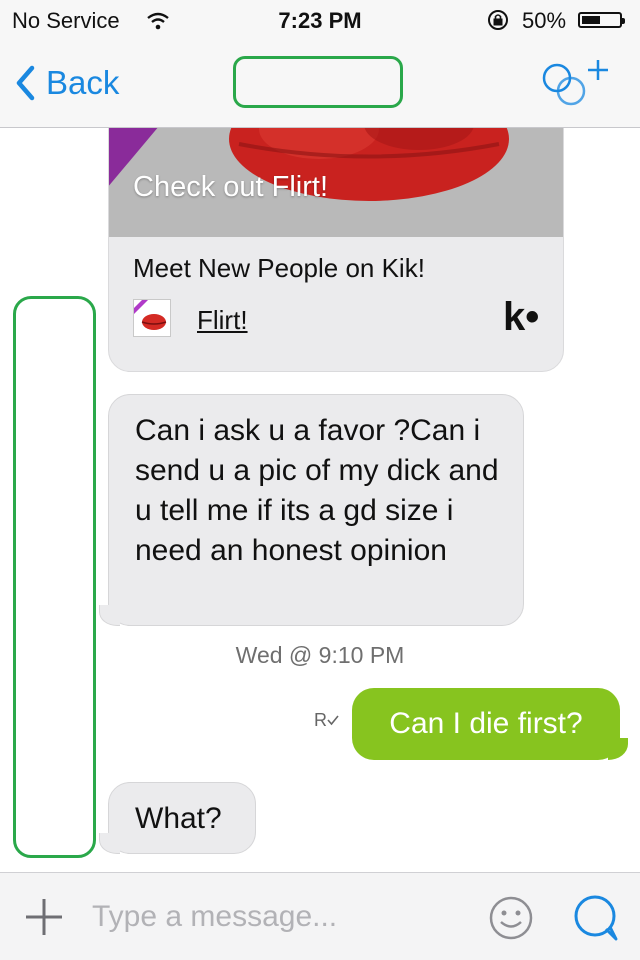 The width and height of the screenshot is (640, 960). Describe the element at coordinates (544, 20) in the screenshot. I see `battery-percent: 50%` at that location.